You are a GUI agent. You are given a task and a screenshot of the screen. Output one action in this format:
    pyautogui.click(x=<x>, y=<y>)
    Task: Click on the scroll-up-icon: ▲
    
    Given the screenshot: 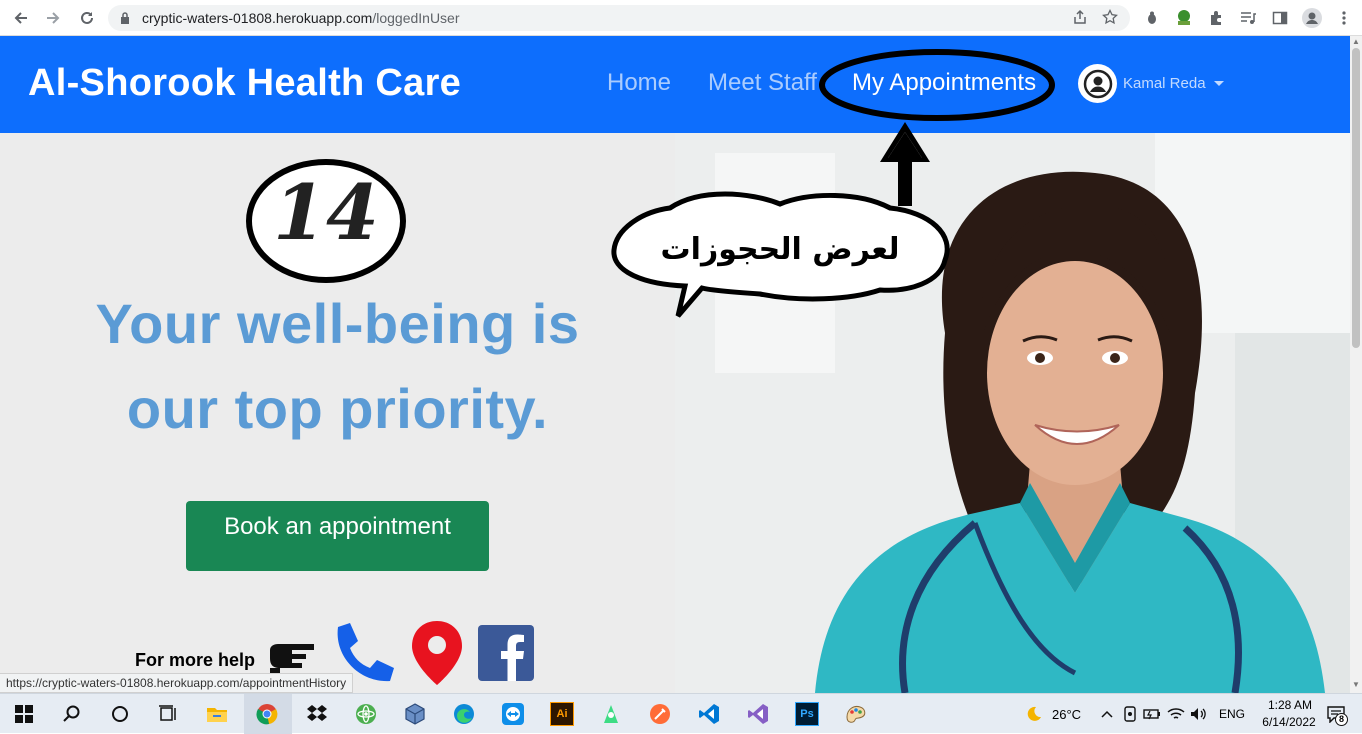 What is the action you would take?
    pyautogui.click(x=1356, y=42)
    